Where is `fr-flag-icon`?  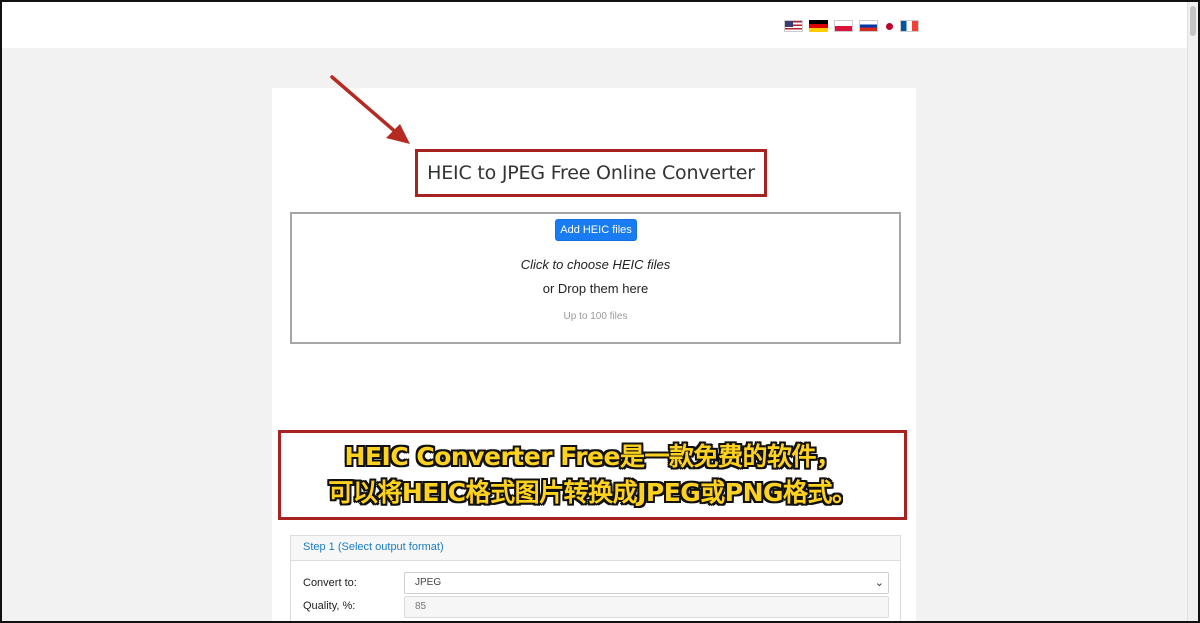
fr-flag-icon is located at coordinates (909, 26).